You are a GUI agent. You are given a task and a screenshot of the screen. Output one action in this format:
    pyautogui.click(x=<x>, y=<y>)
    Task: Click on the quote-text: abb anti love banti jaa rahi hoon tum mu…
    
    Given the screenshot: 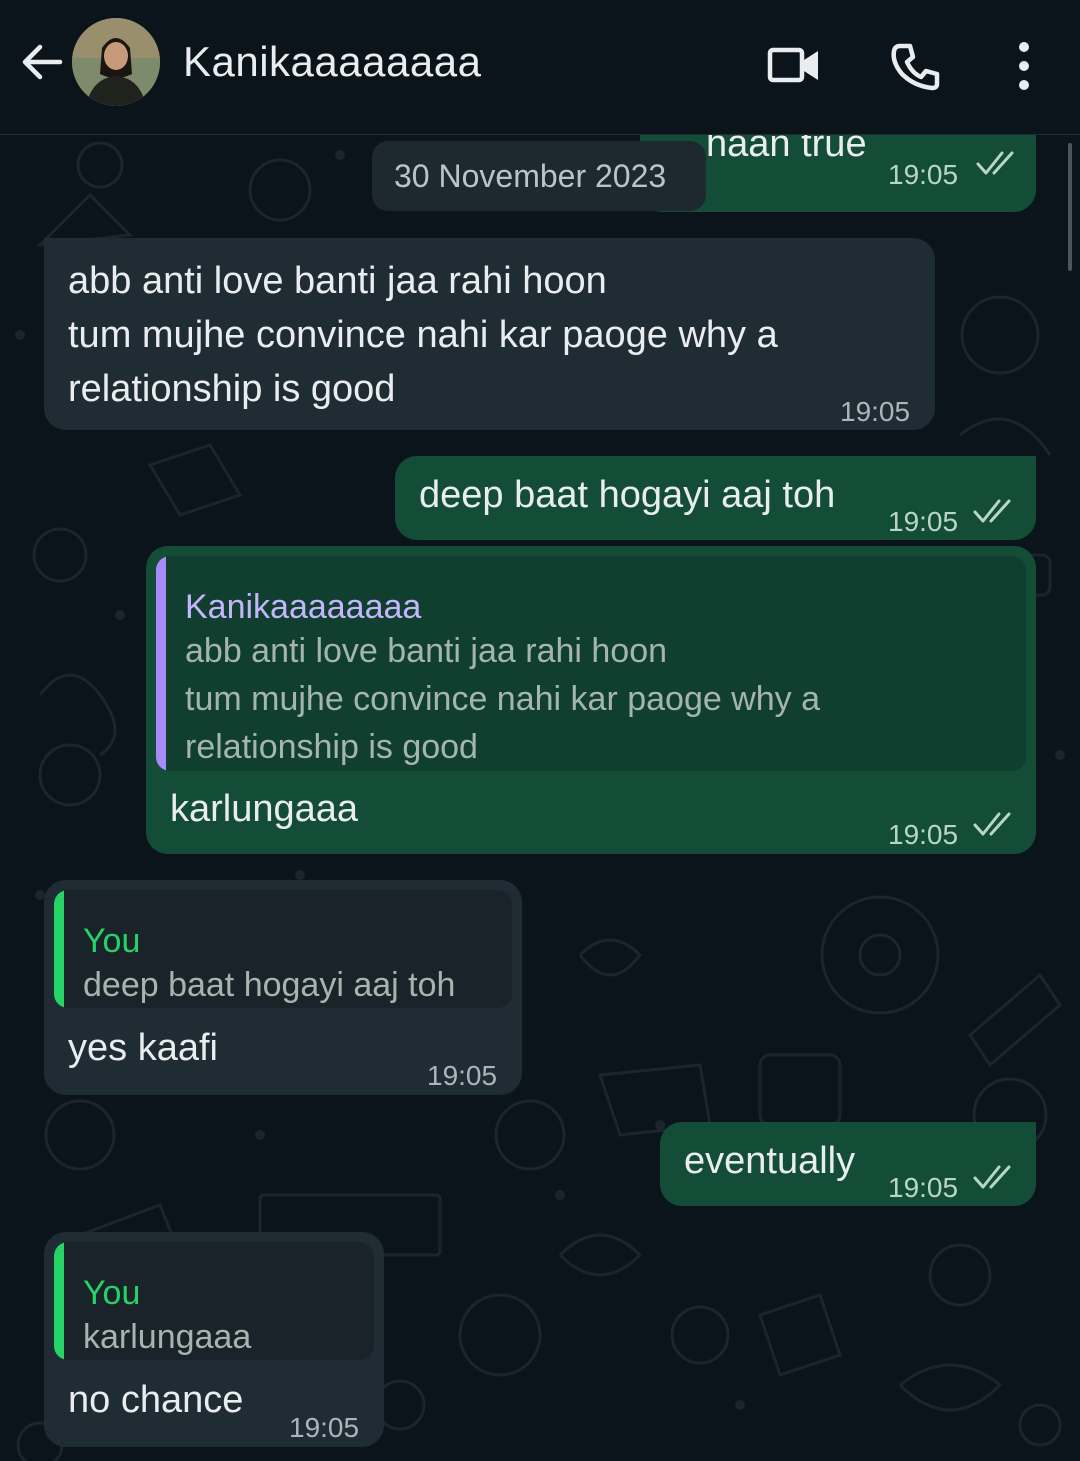 What is the action you would take?
    pyautogui.click(x=503, y=699)
    